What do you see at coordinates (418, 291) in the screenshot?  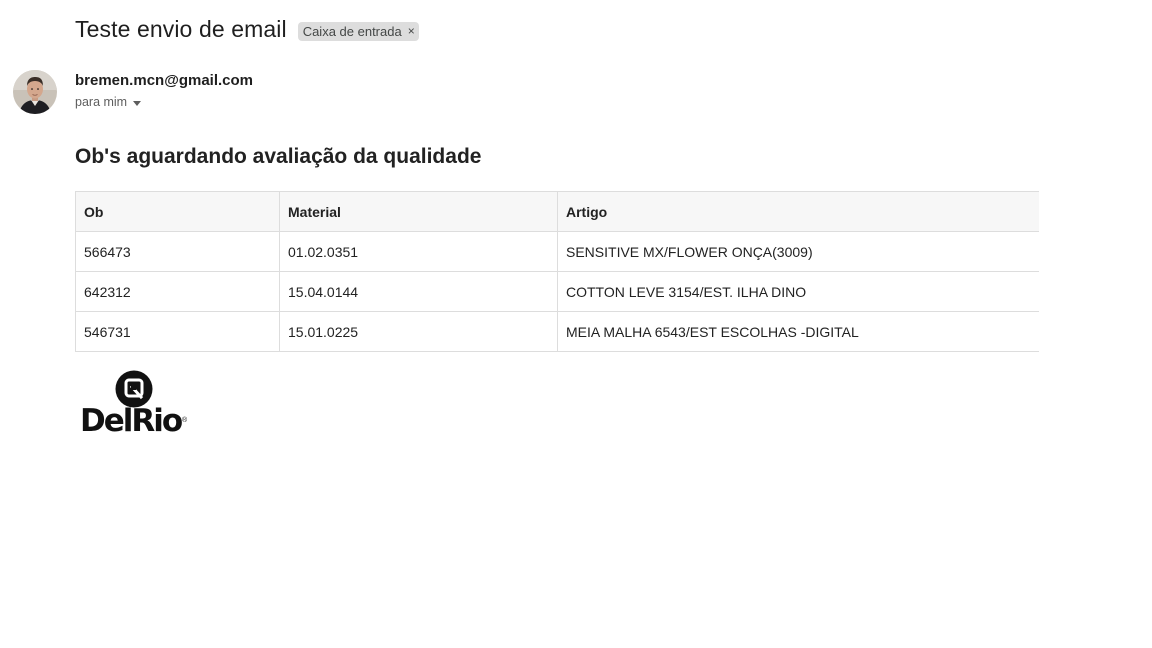 I see `cell-material: 15.04.0144` at bounding box center [418, 291].